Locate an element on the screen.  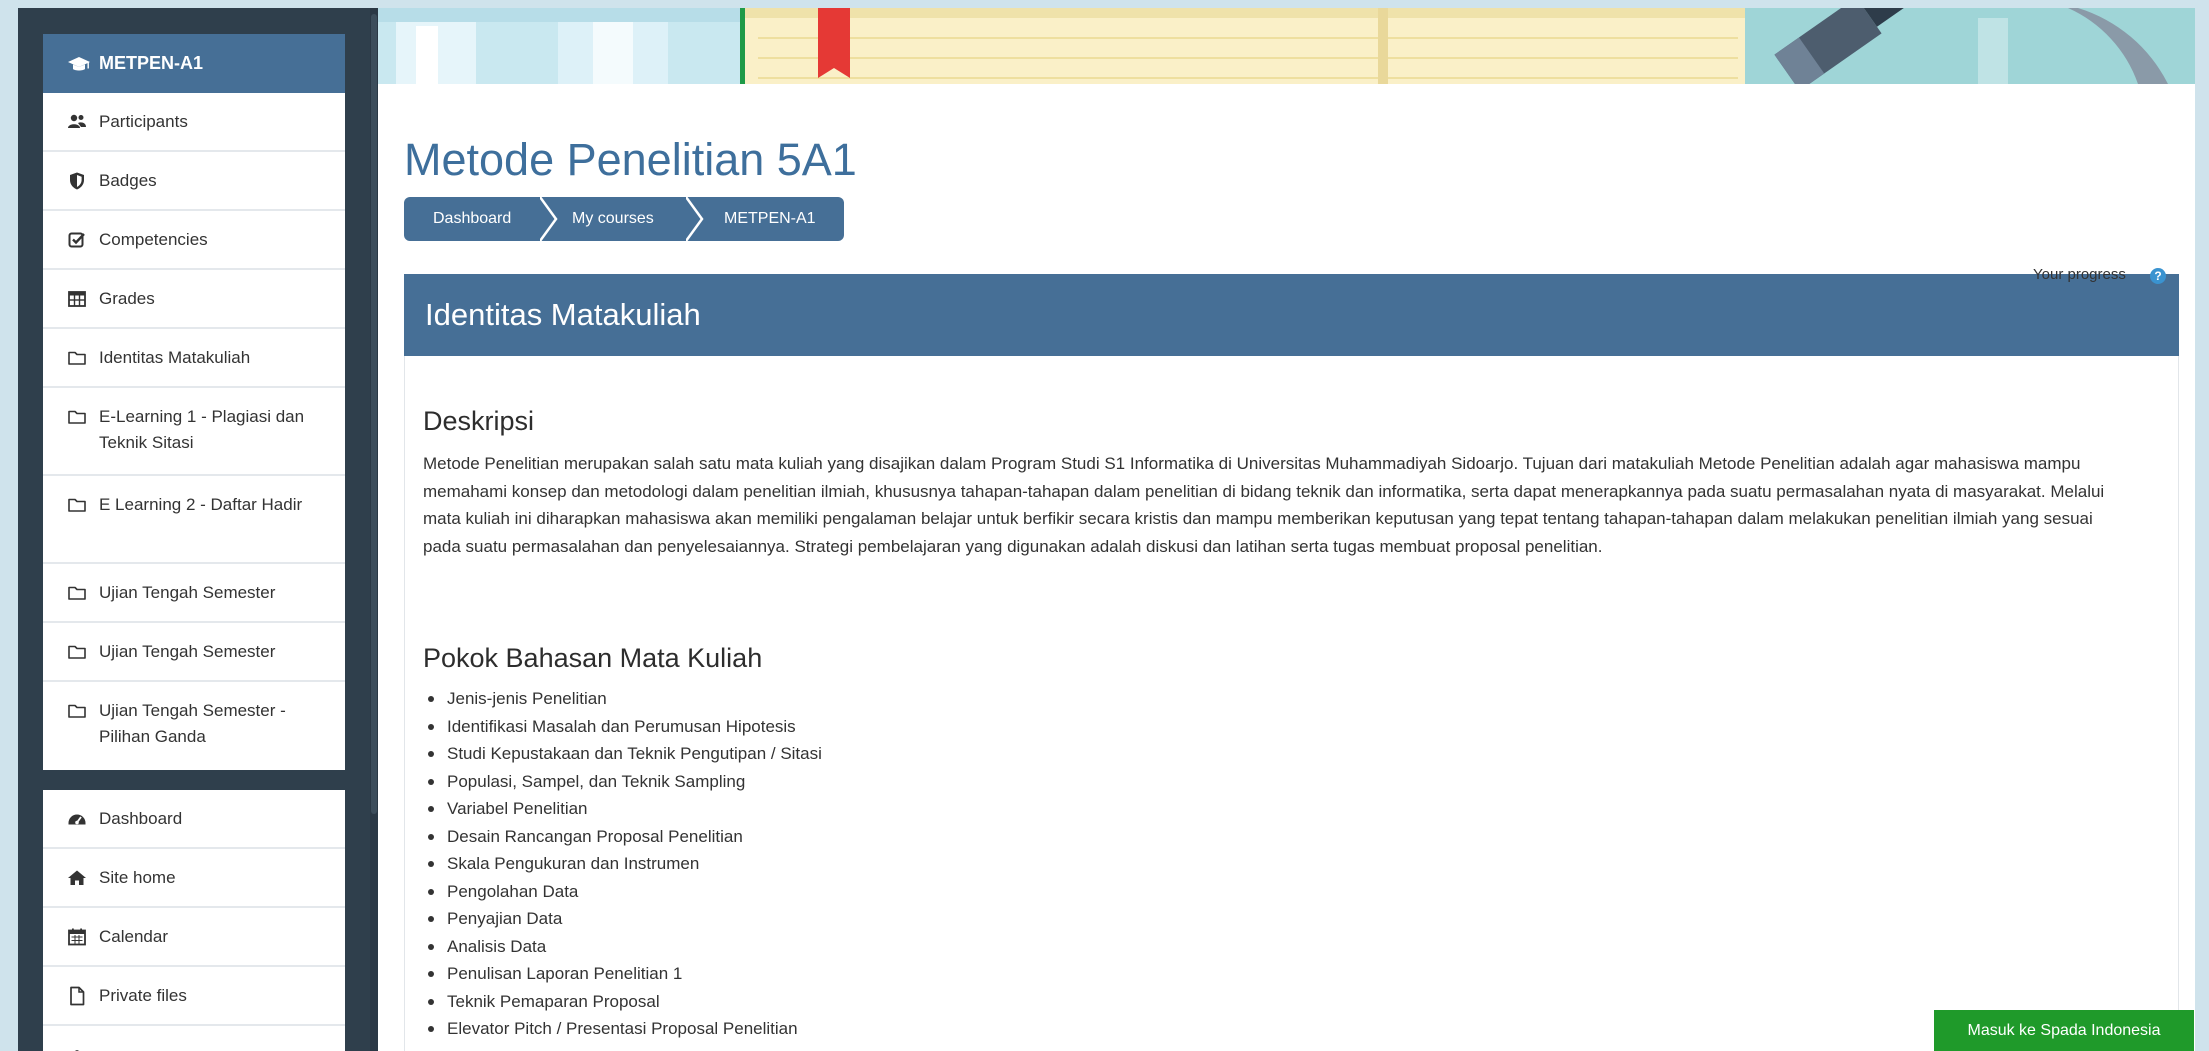
course-short-name: METPEN-A1 is located at coordinates (151, 63).